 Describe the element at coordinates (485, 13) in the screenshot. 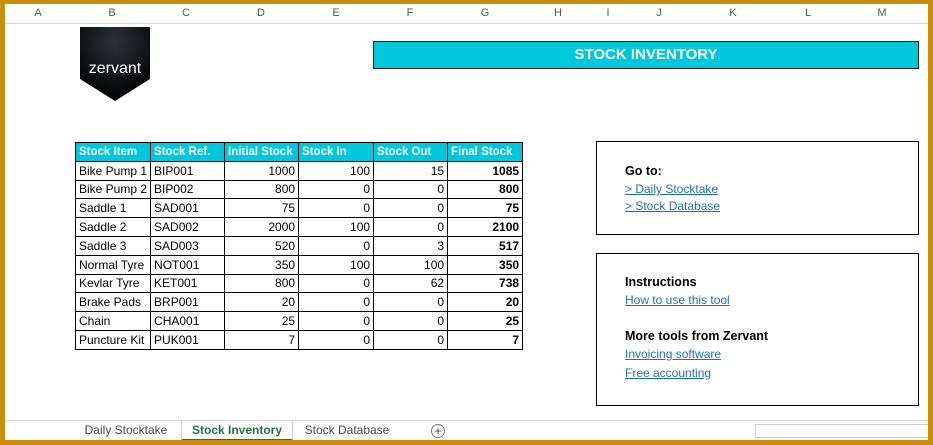

I see `column-header: G` at that location.